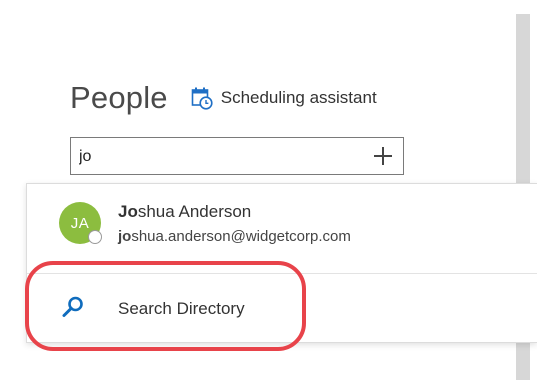 Image resolution: width=537 pixels, height=380 pixels. I want to click on people-header: People Scheduling assistant, so click(223, 98).